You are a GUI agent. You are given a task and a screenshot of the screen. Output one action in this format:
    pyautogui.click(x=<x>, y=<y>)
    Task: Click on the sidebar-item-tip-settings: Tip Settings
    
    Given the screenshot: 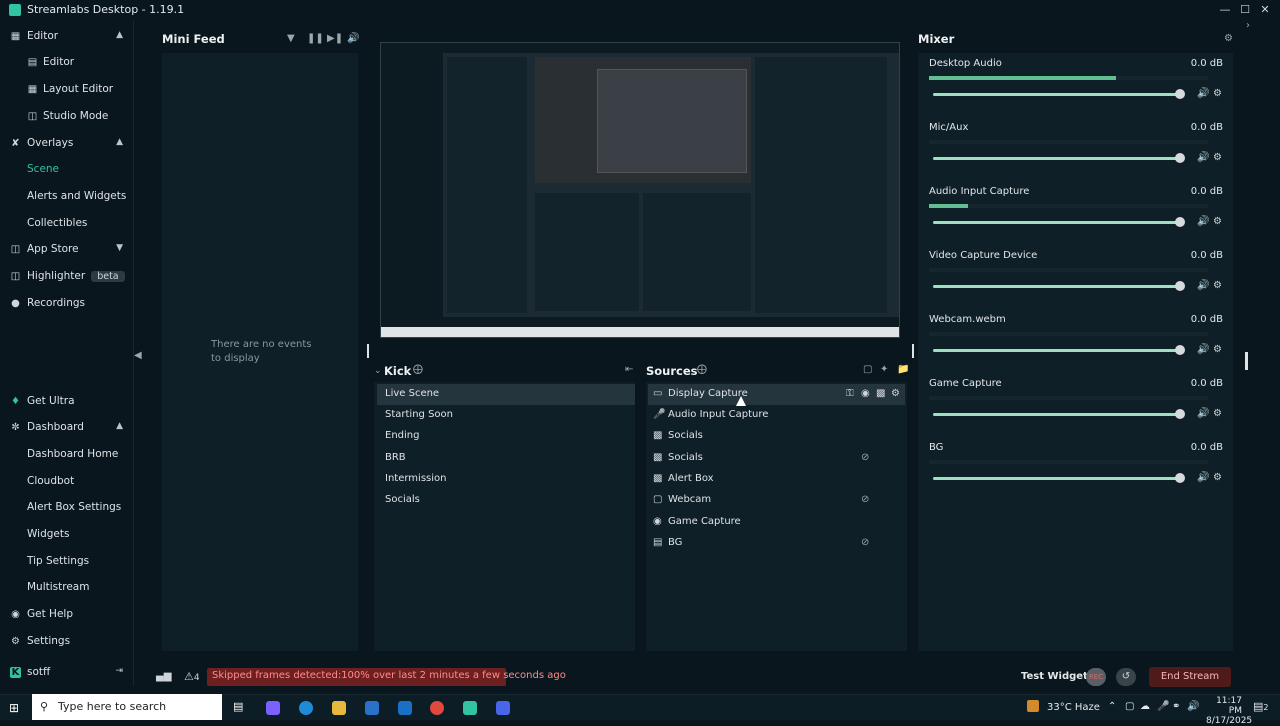 What is the action you would take?
    pyautogui.click(x=67, y=562)
    